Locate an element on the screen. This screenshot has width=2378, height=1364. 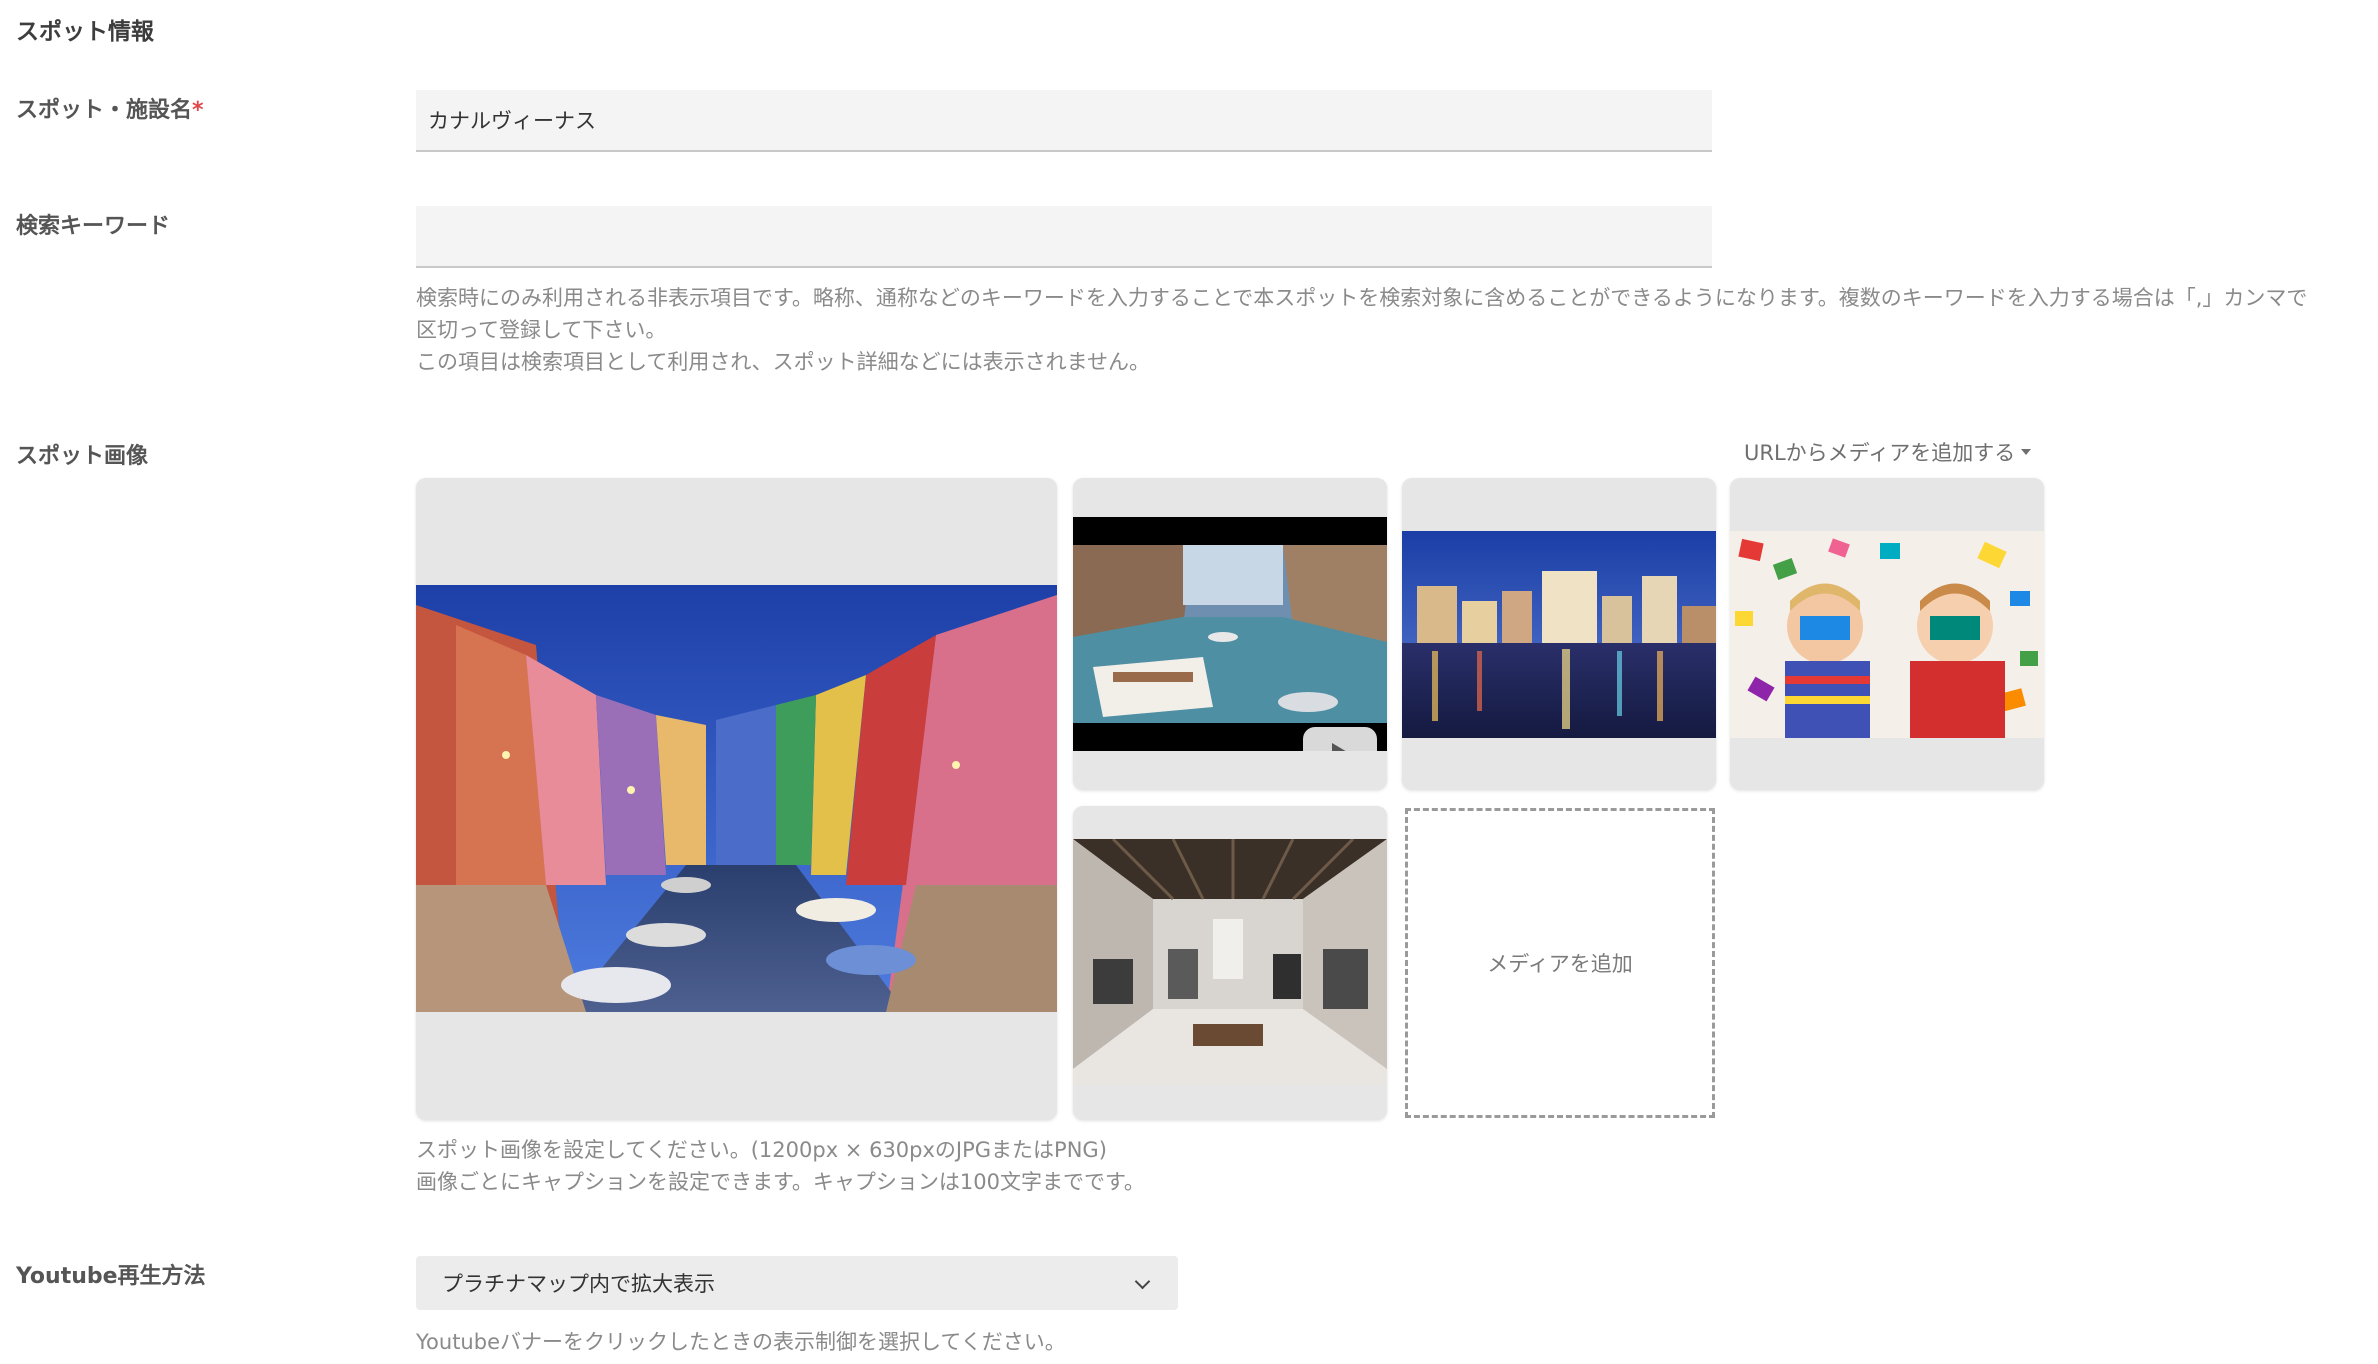
play-icon is located at coordinates (1340, 747).